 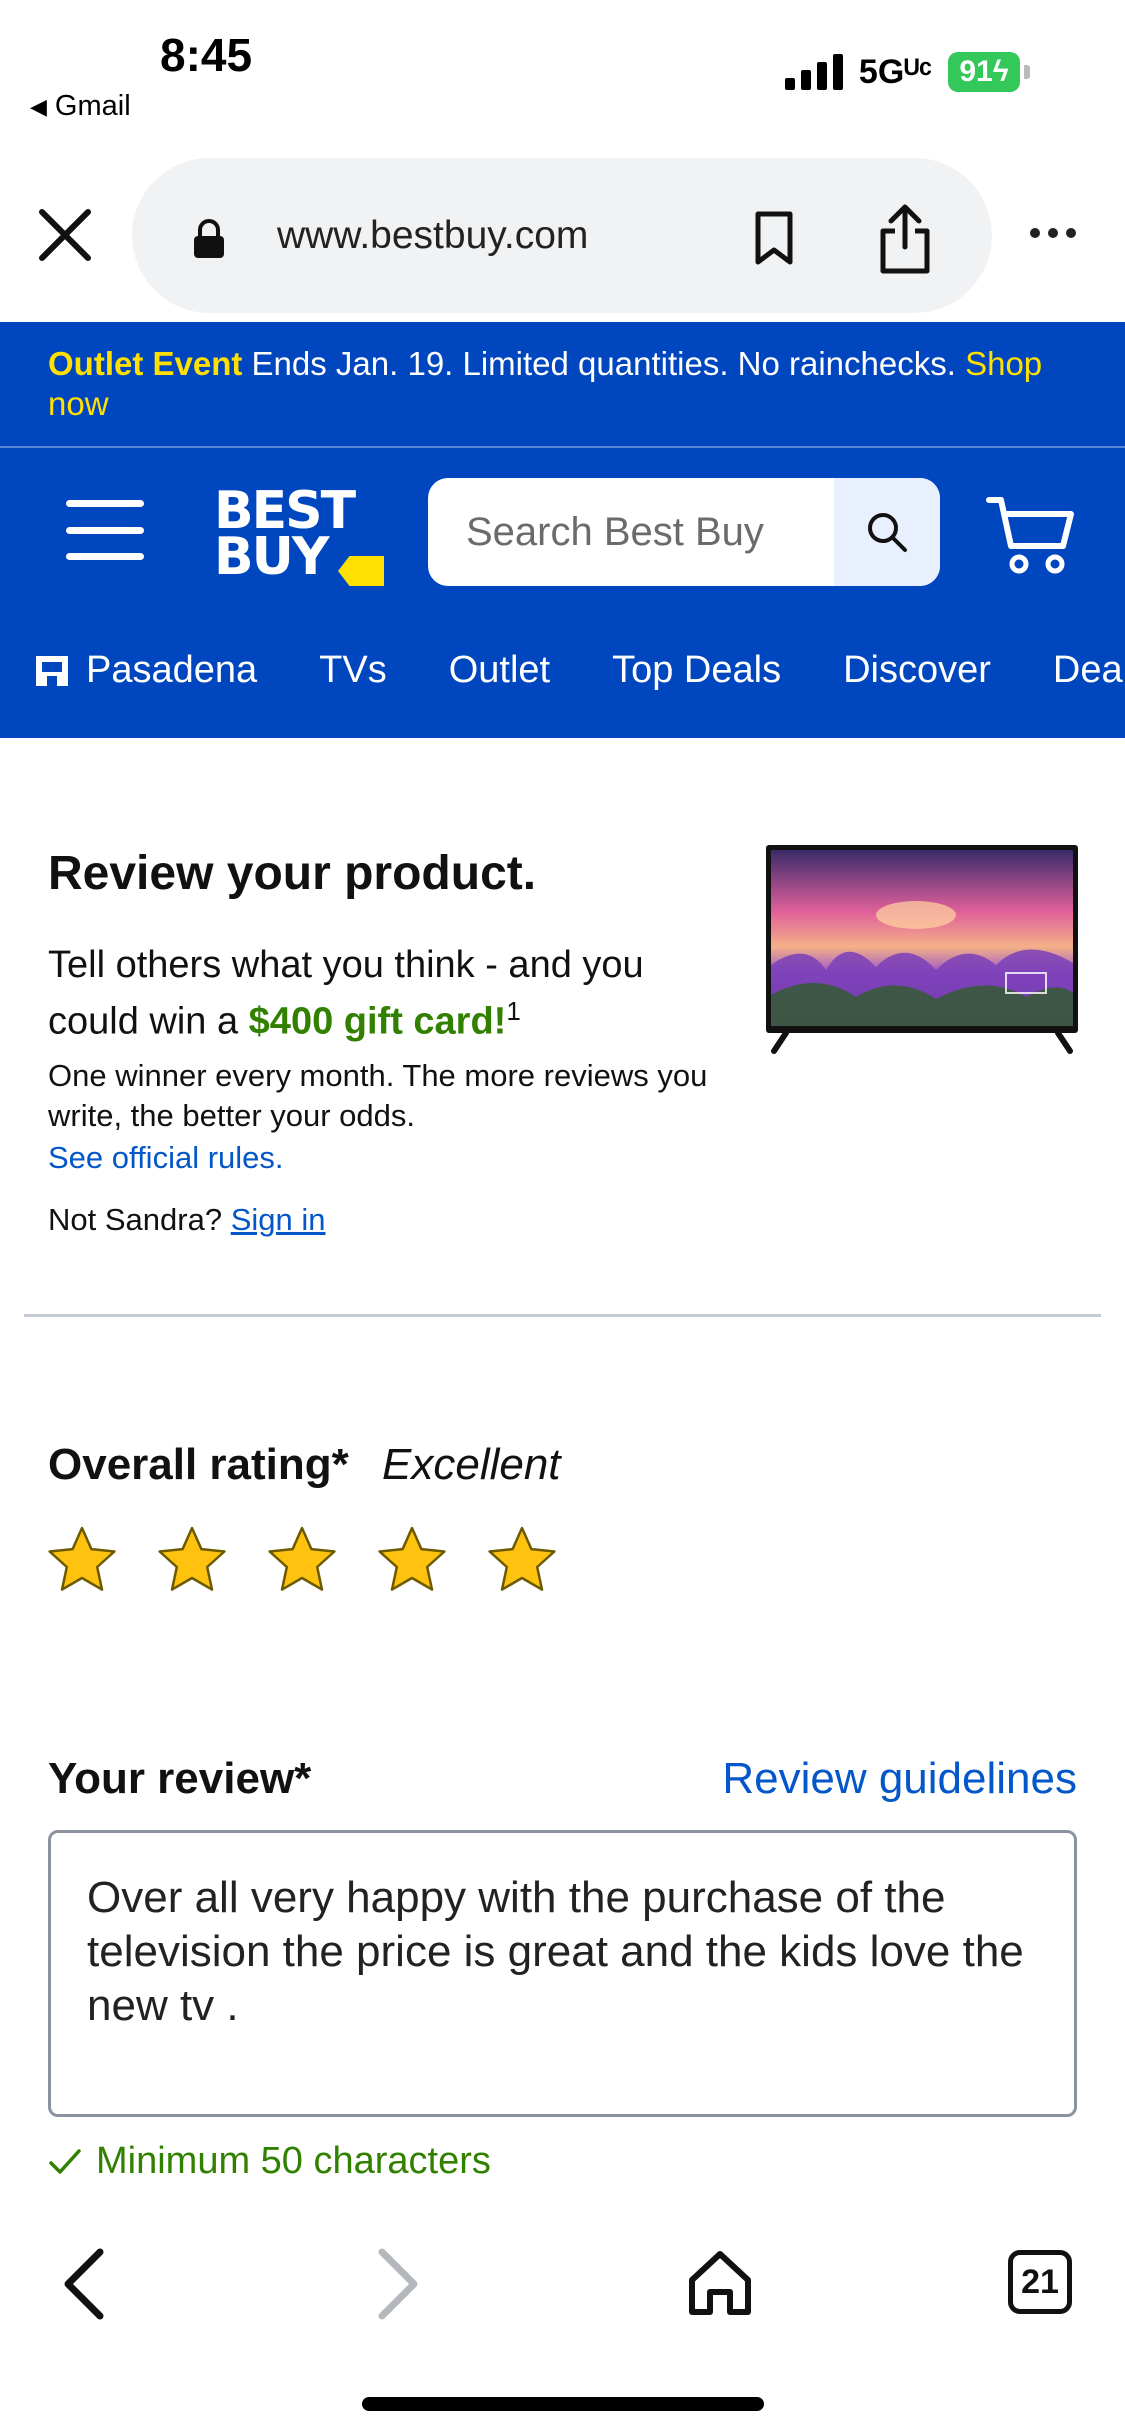 I want to click on star-4-icon, so click(x=412, y=1560).